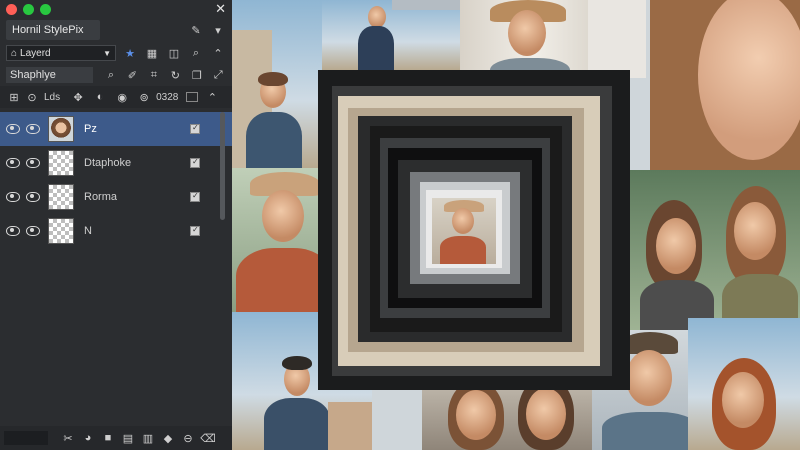 Image resolution: width=800 pixels, height=450 pixels. What do you see at coordinates (32, 97) in the screenshot?
I see `zoom-icon: ⊙` at bounding box center [32, 97].